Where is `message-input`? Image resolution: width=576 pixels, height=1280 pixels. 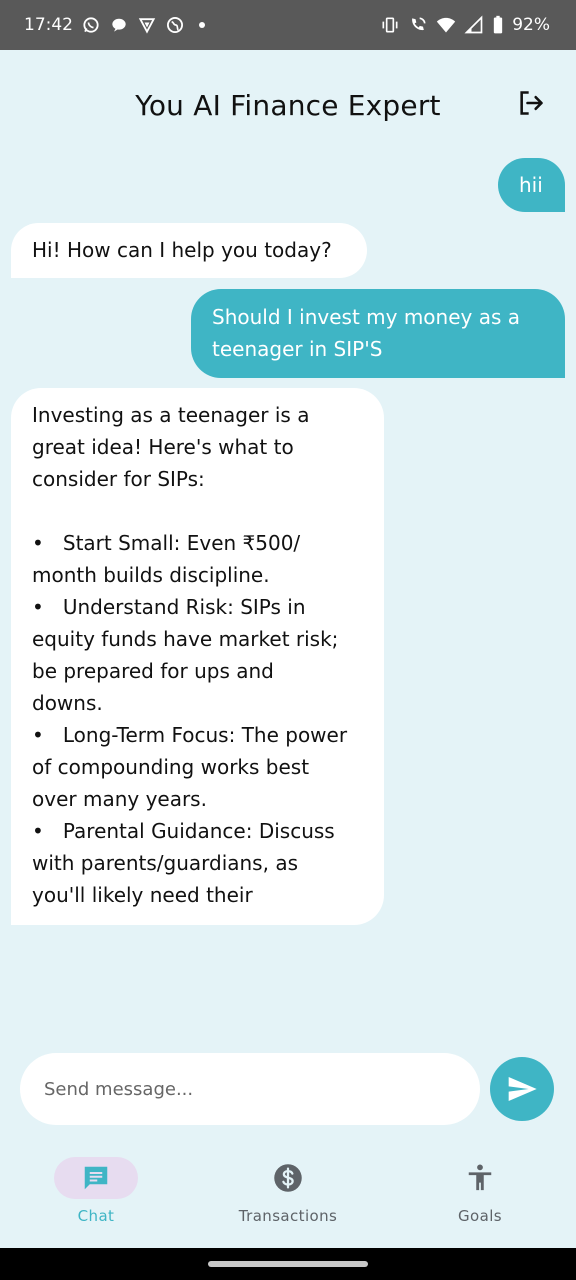
message-input is located at coordinates (250, 1089).